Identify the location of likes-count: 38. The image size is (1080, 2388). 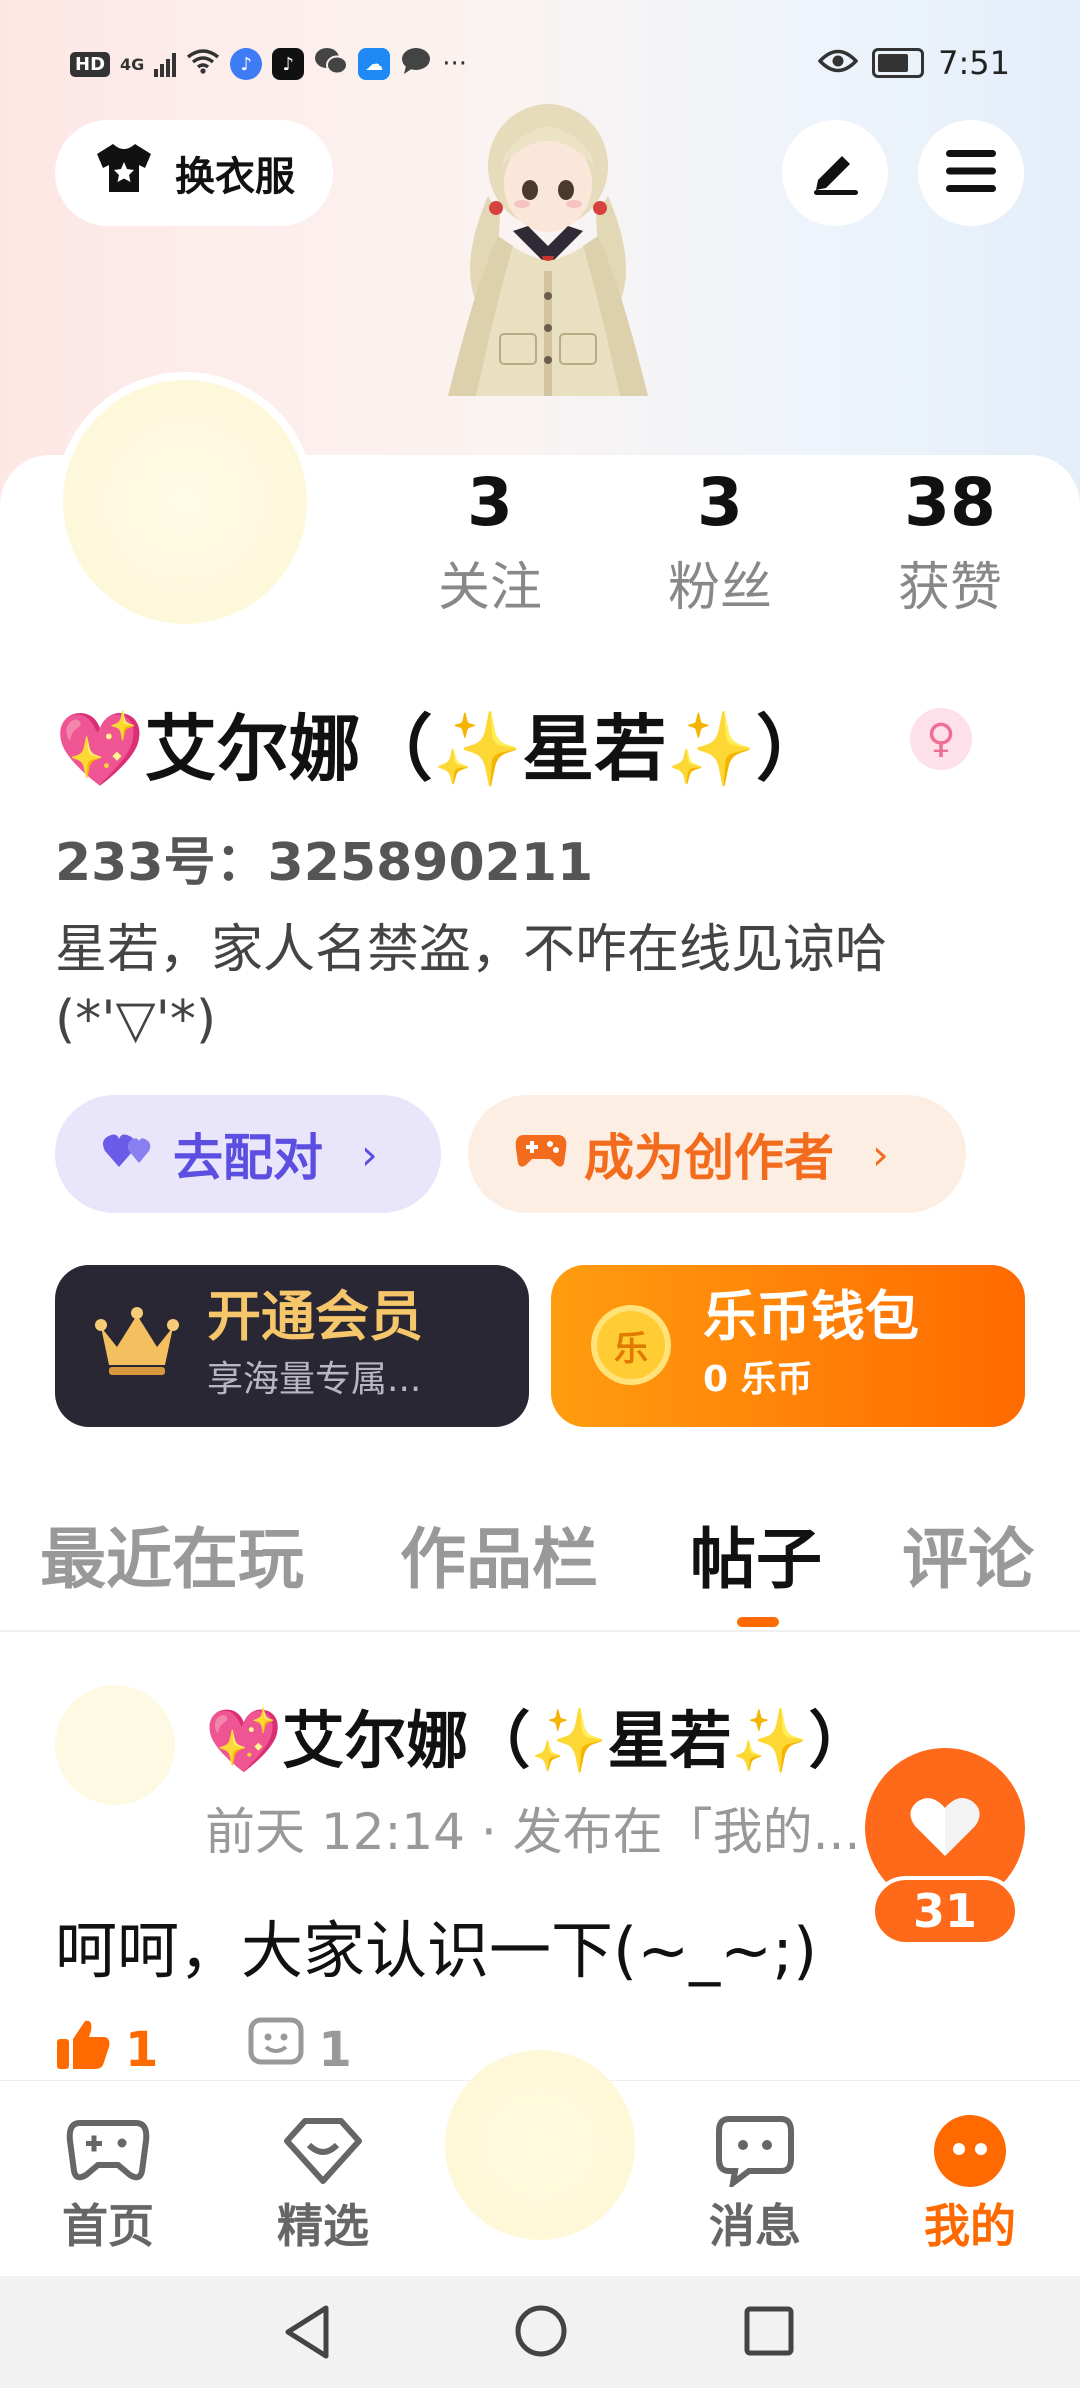
(950, 502).